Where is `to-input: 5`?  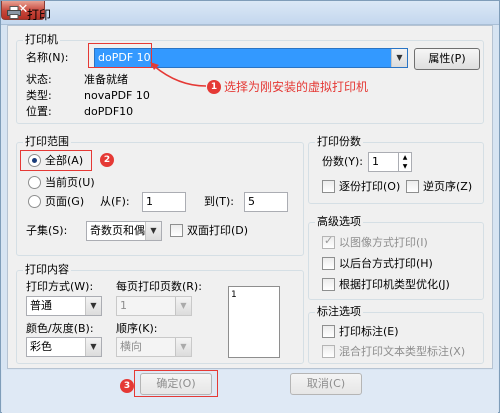
to-input: 5 is located at coordinates (266, 202).